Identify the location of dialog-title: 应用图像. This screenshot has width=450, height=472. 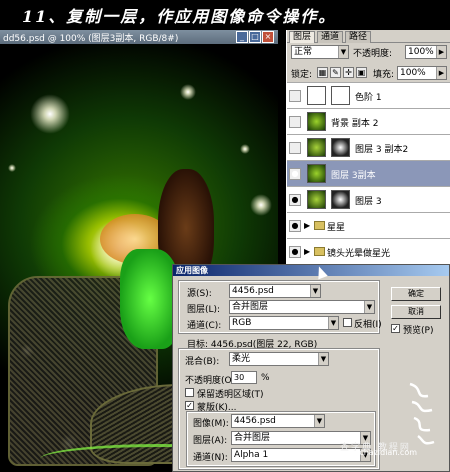
(192, 270).